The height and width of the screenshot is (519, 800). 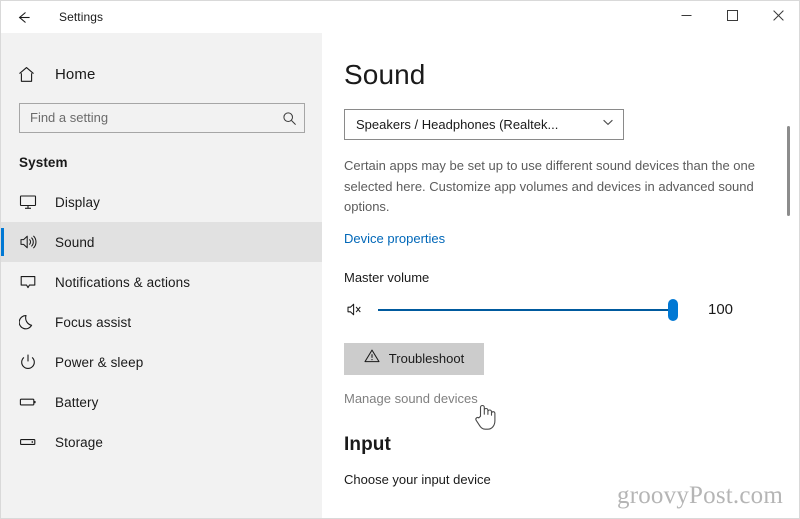 What do you see at coordinates (400, 17) in the screenshot?
I see `title-bar: Settings` at bounding box center [400, 17].